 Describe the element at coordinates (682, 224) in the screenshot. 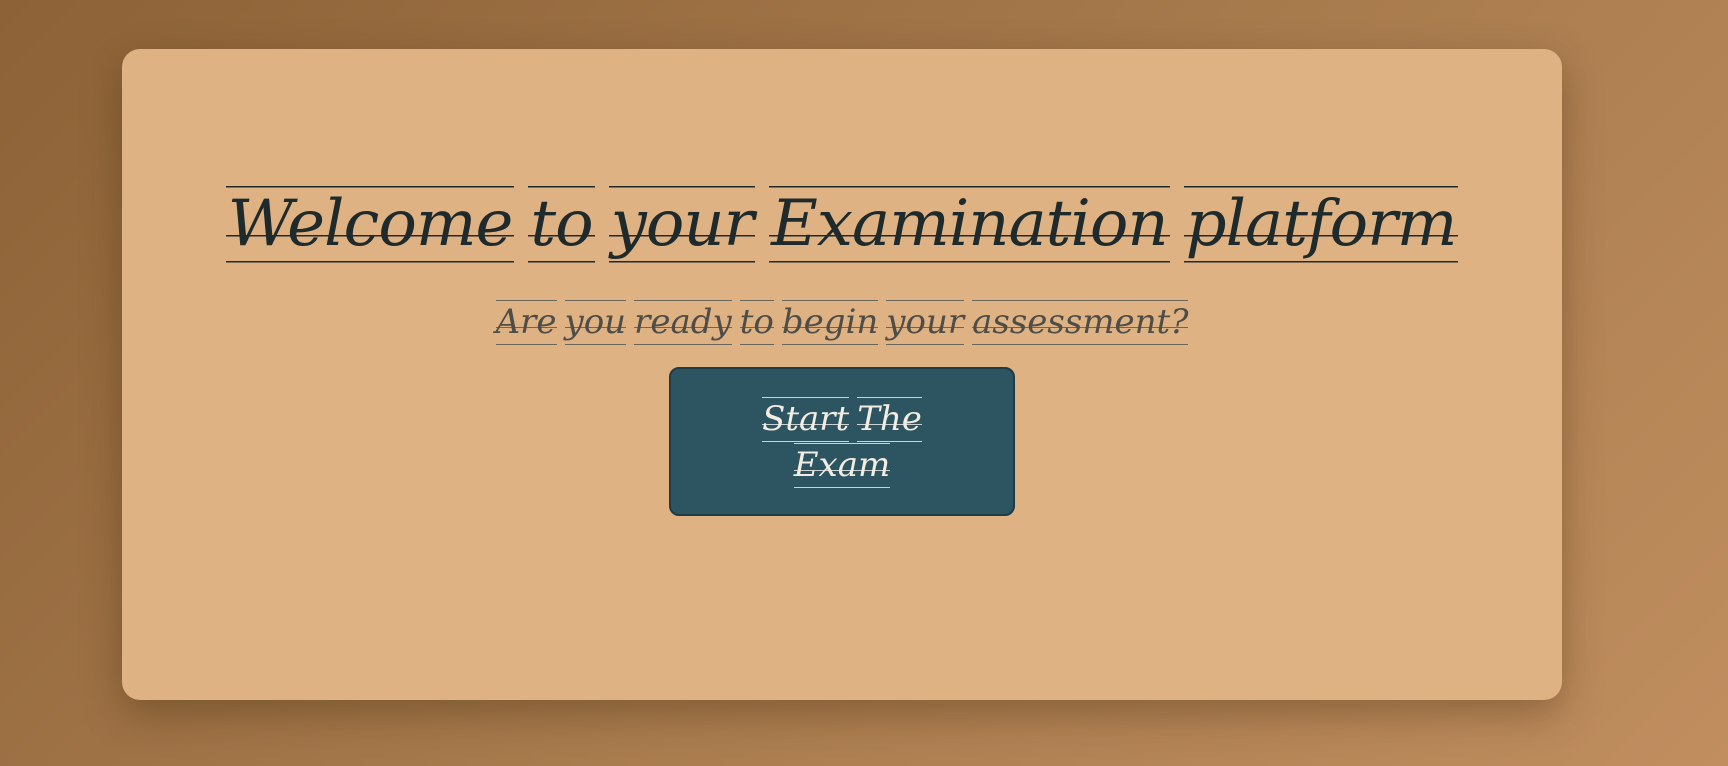

I see `title-word: your` at that location.